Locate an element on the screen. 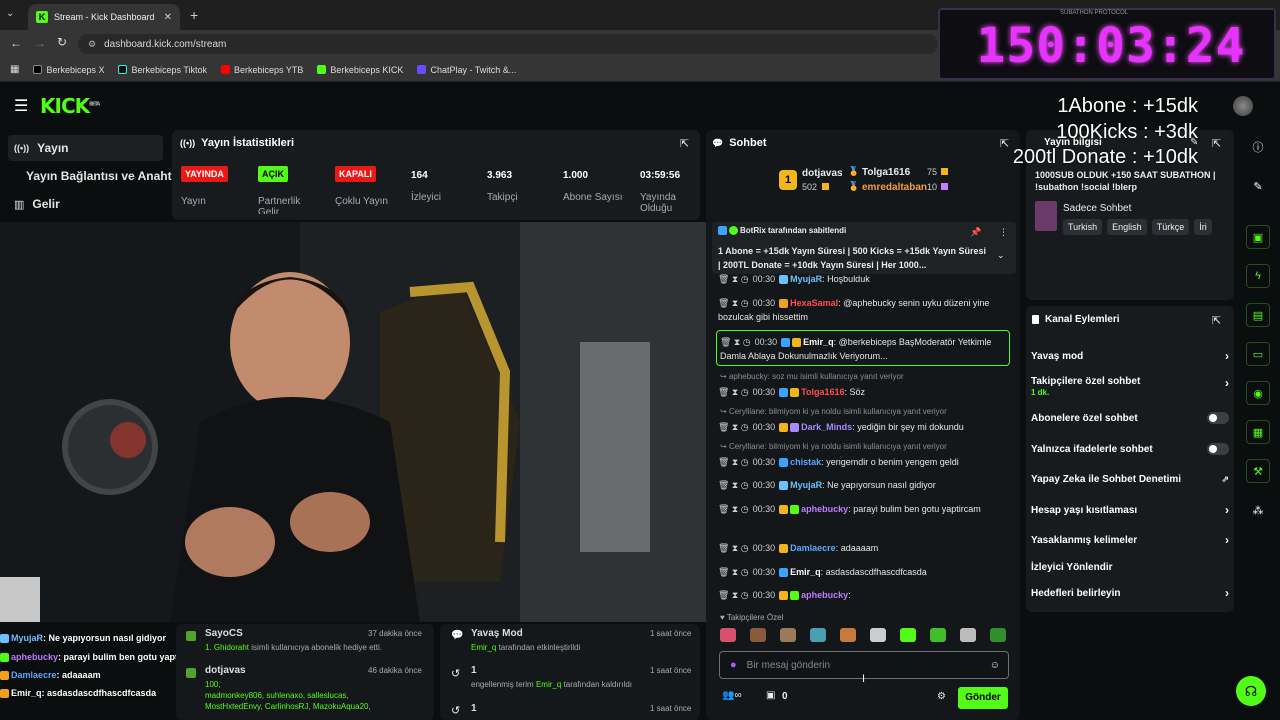 The height and width of the screenshot is (720, 1280). reload-icon: ↻ is located at coordinates (62, 42).